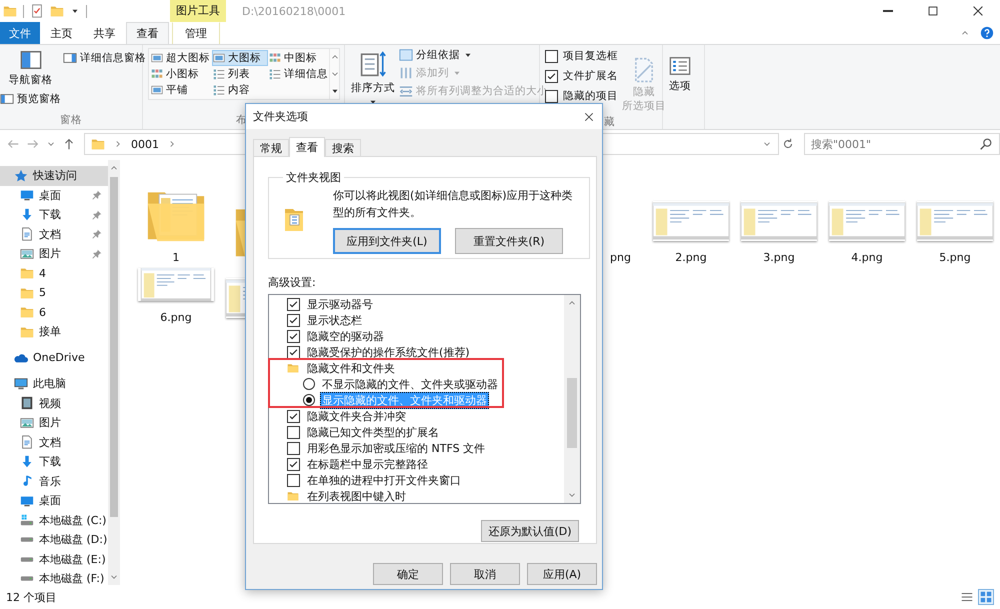  What do you see at coordinates (609, 122) in the screenshot?
I see `group-label: 藏` at bounding box center [609, 122].